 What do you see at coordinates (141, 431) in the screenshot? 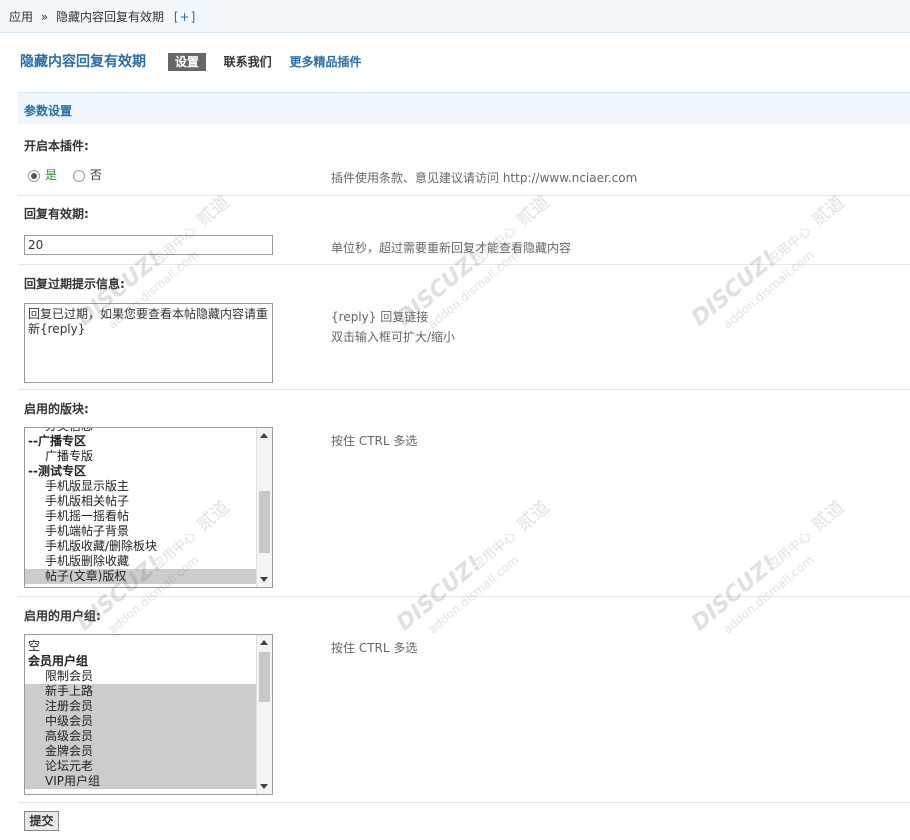
I see `forums-option: 分类信息` at bounding box center [141, 431].